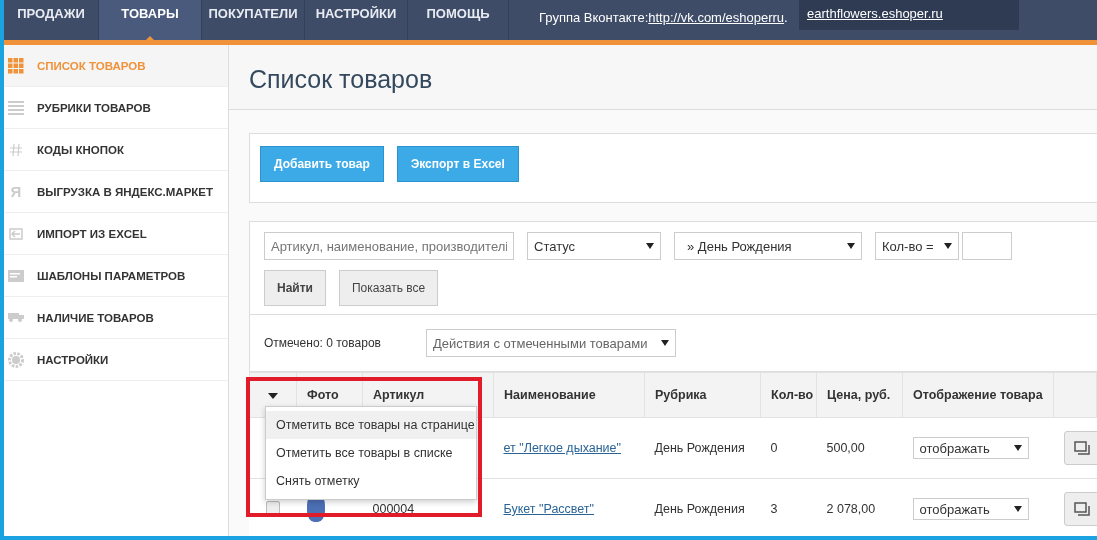  What do you see at coordinates (768, 246) in the screenshot?
I see `category-select: » День Рождения` at bounding box center [768, 246].